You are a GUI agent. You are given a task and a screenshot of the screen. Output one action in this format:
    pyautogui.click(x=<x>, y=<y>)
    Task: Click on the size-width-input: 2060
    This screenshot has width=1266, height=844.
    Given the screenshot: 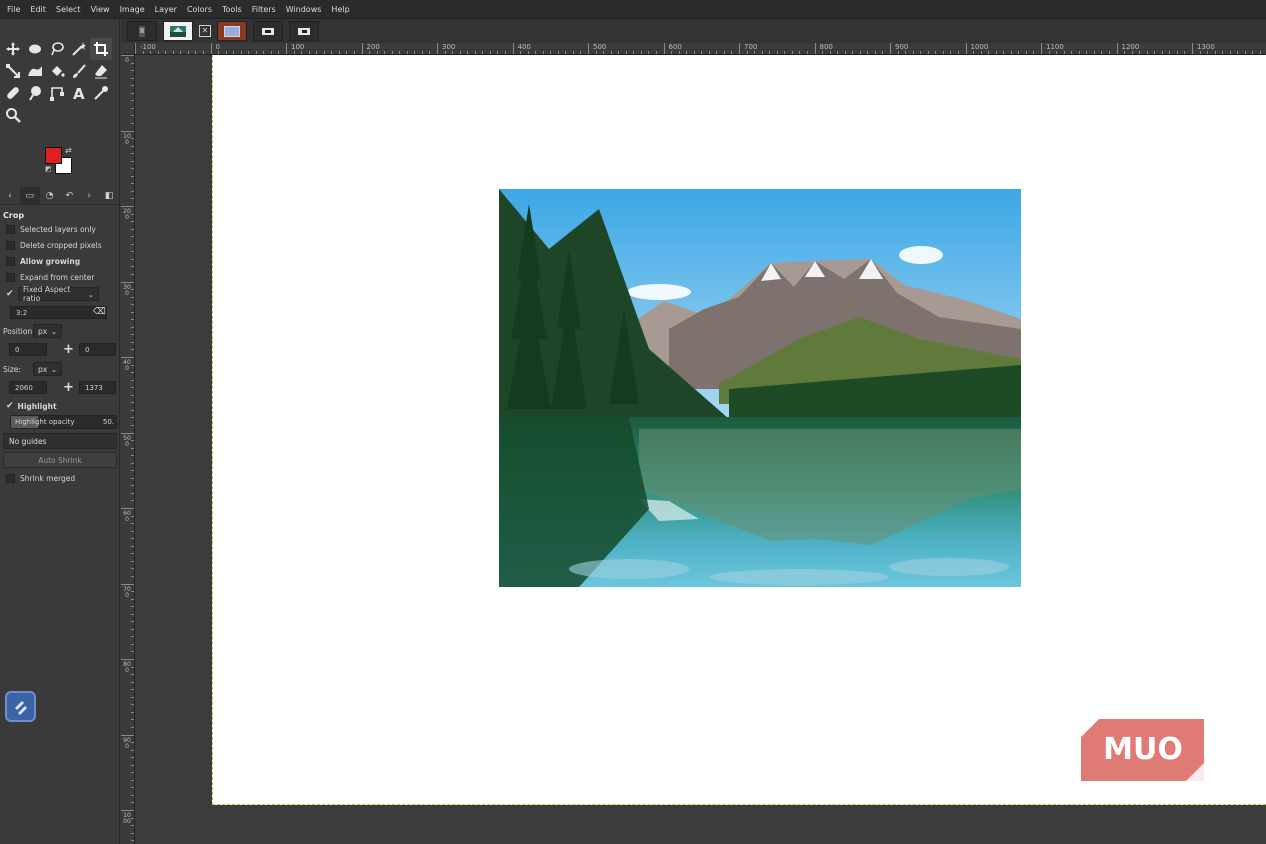 What is the action you would take?
    pyautogui.click(x=28, y=387)
    